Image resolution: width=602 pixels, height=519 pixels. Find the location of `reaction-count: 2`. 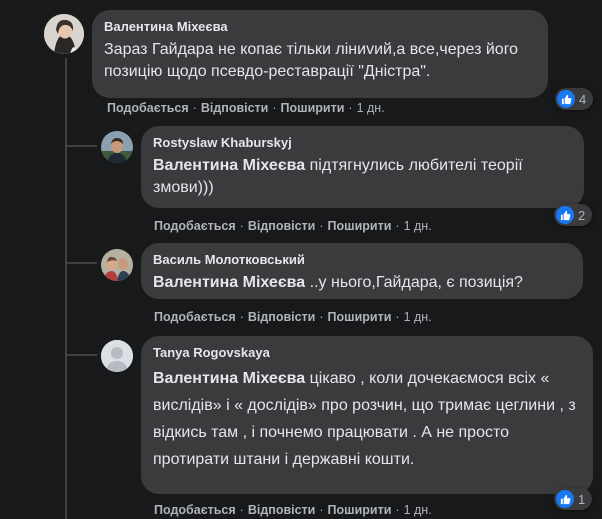

reaction-count: 2 is located at coordinates (582, 215).